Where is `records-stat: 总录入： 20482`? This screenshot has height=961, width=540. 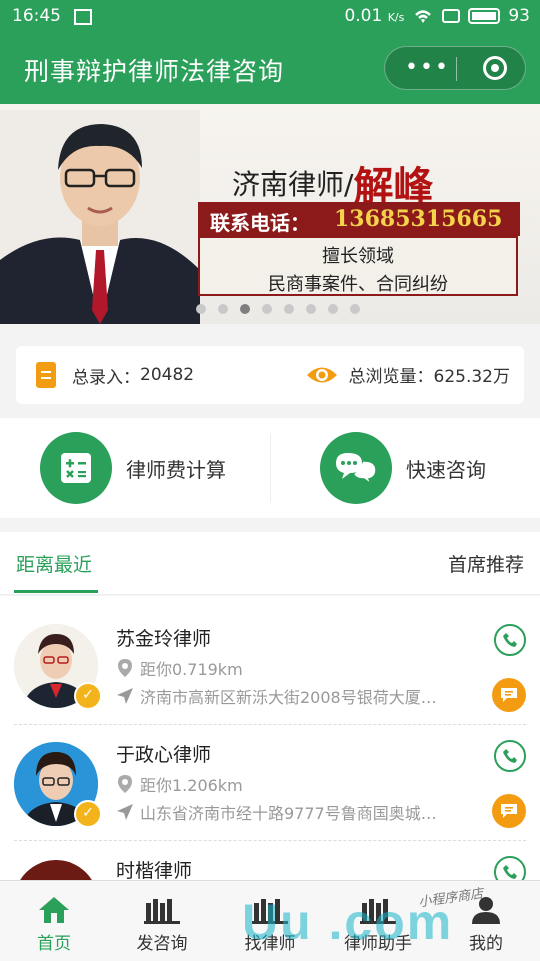 records-stat: 总录入： 20482 is located at coordinates (115, 375).